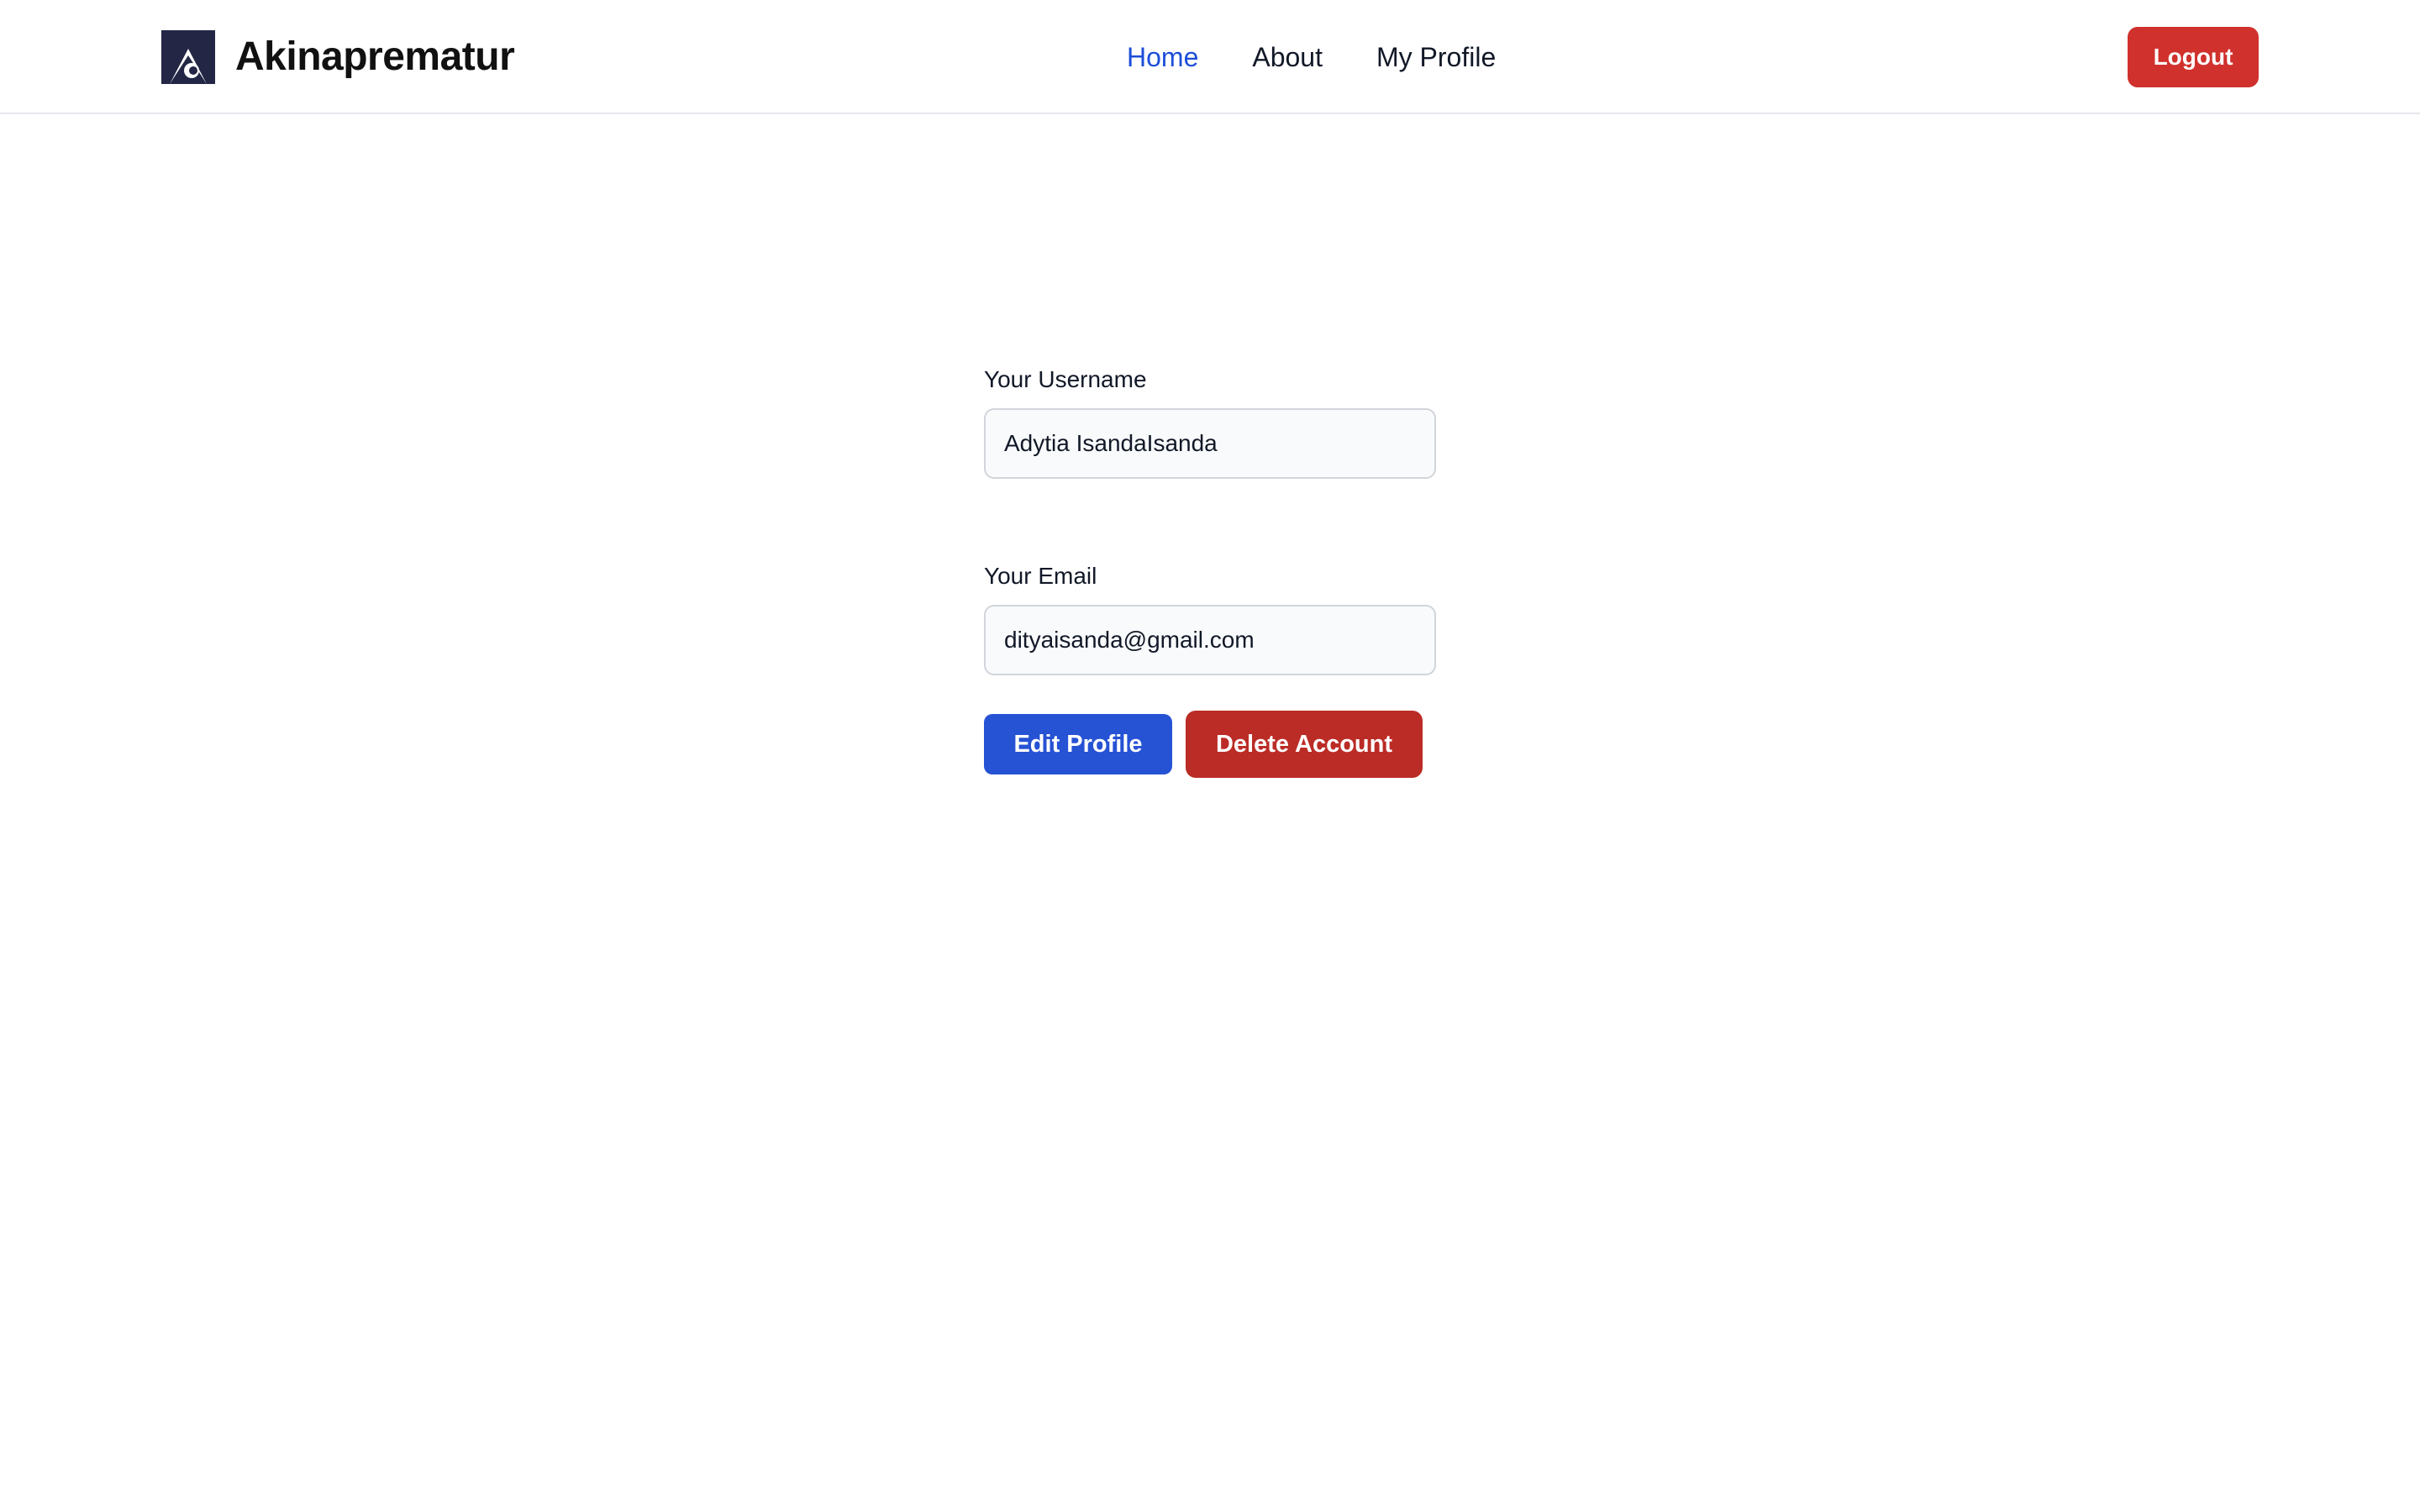  What do you see at coordinates (188, 57) in the screenshot?
I see `brand-logo-icon` at bounding box center [188, 57].